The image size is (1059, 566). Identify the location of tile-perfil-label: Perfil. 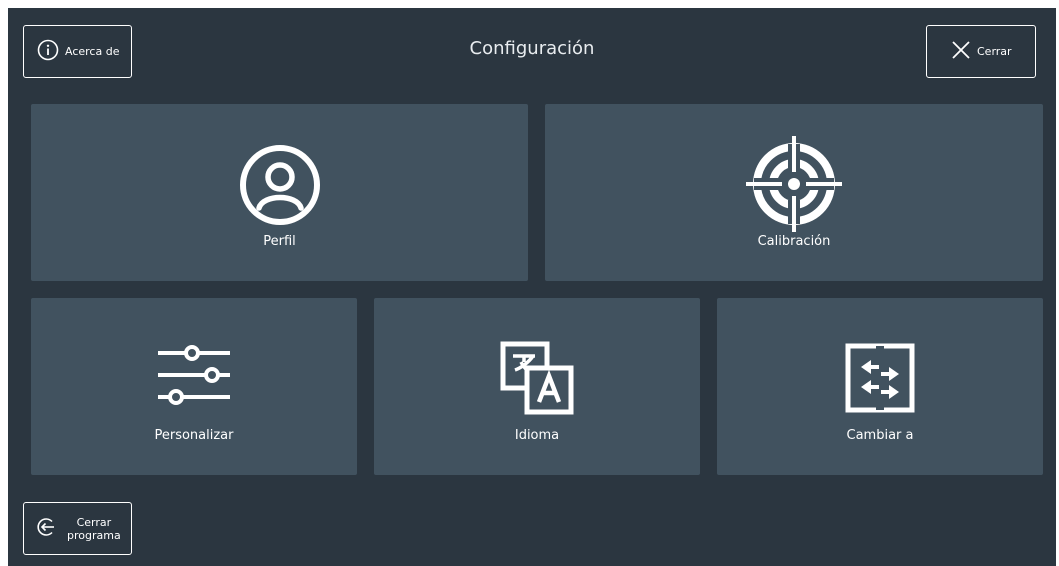
(279, 241).